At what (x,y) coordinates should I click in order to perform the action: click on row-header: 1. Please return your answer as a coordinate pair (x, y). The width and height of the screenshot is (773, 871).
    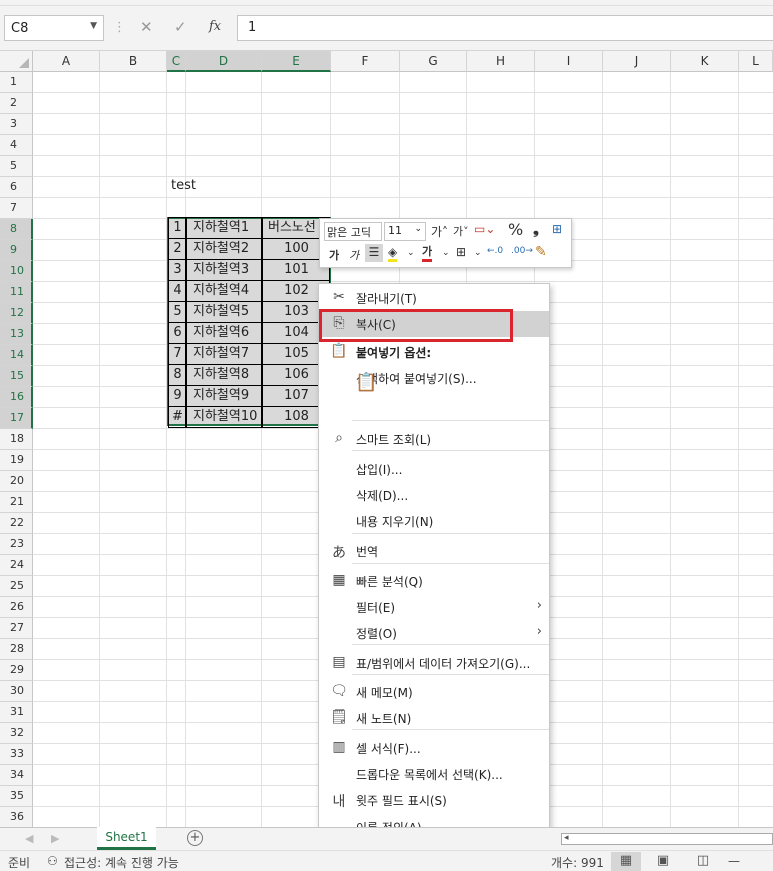
    Looking at the image, I should click on (16, 82).